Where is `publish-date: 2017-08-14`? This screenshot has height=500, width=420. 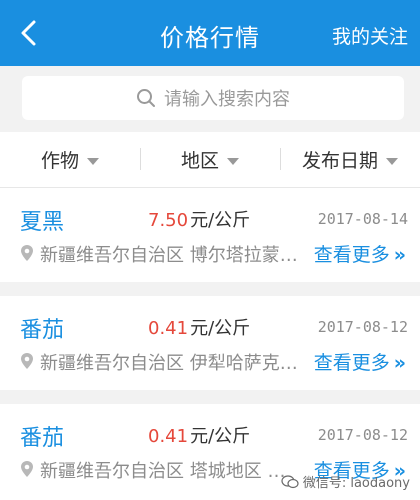 publish-date: 2017-08-14 is located at coordinates (362, 219).